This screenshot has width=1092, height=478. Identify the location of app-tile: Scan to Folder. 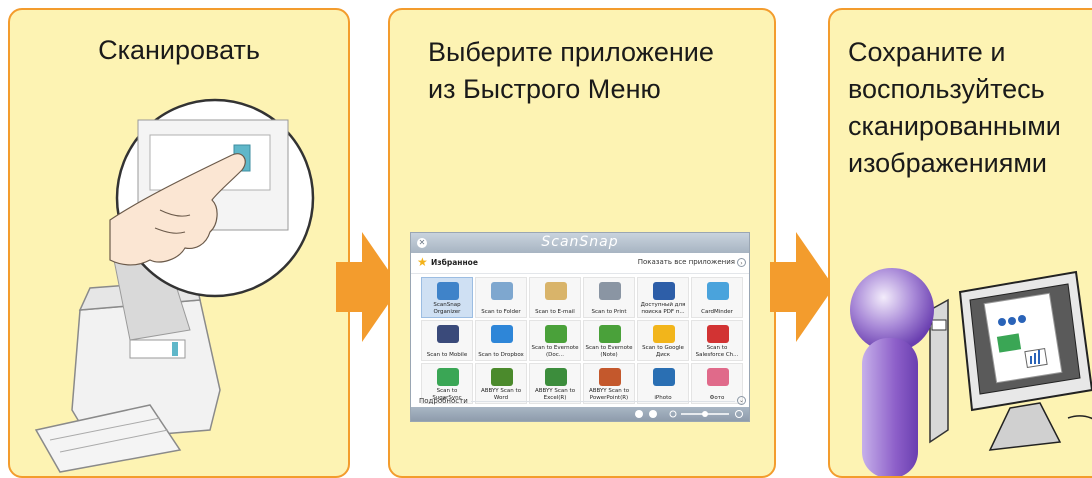
(501, 297).